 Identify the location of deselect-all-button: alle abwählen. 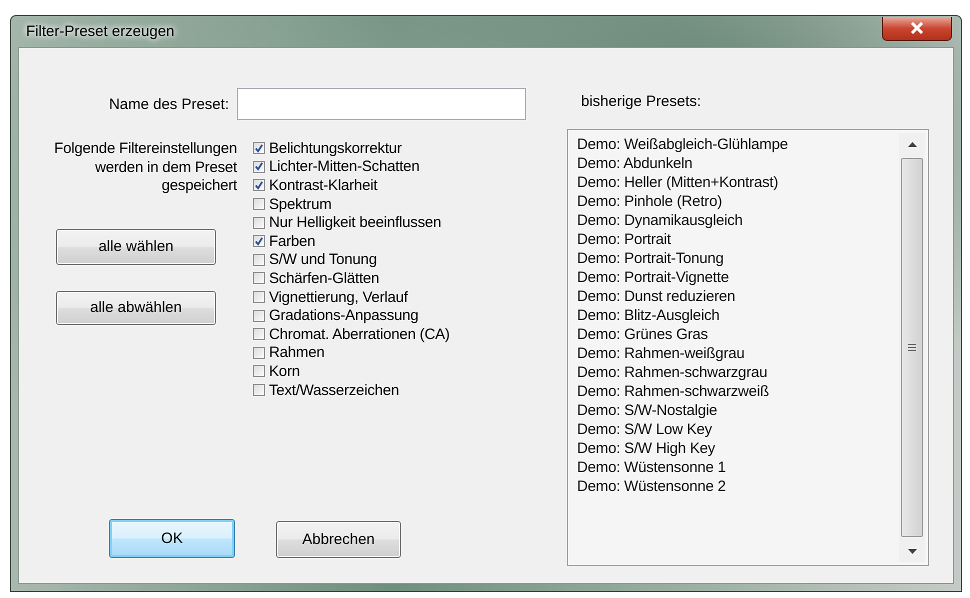
(136, 307).